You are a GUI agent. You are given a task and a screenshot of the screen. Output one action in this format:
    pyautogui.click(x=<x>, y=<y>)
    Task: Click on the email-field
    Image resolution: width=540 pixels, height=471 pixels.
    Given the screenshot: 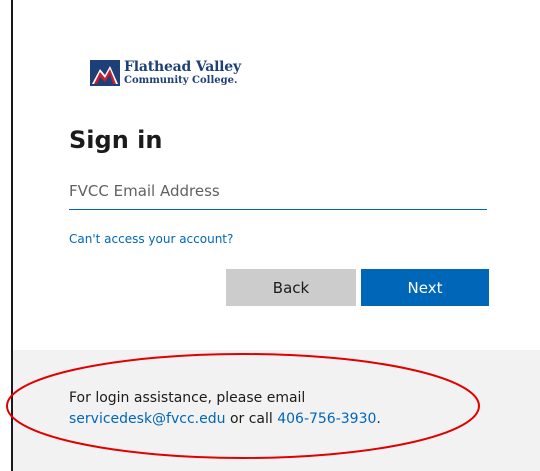 What is the action you would take?
    pyautogui.click(x=278, y=191)
    